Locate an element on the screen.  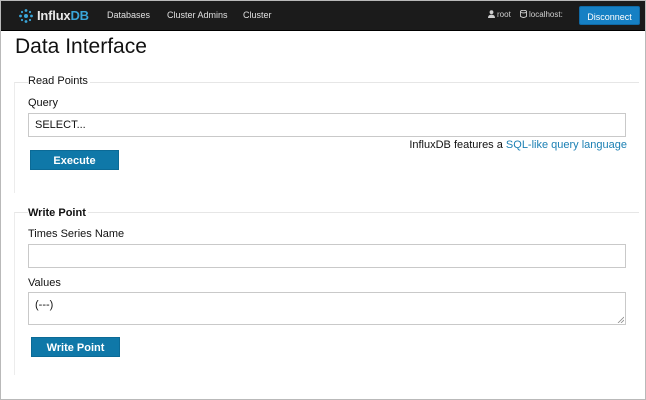
brand-logo: InfluxDB is located at coordinates (54, 15).